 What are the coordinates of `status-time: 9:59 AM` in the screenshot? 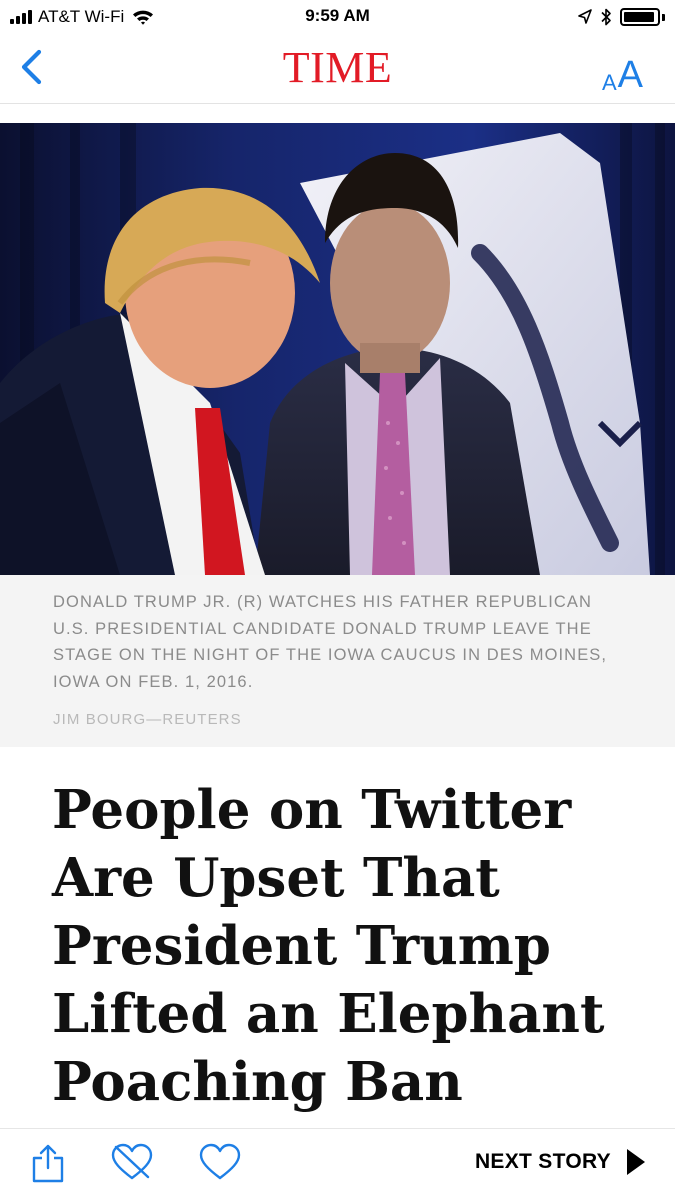 It's located at (337, 15).